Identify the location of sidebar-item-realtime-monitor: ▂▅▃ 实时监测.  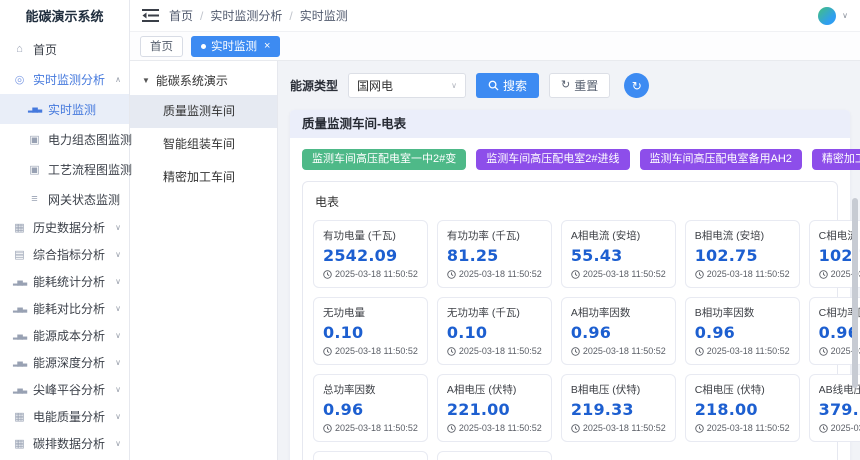
(64, 109).